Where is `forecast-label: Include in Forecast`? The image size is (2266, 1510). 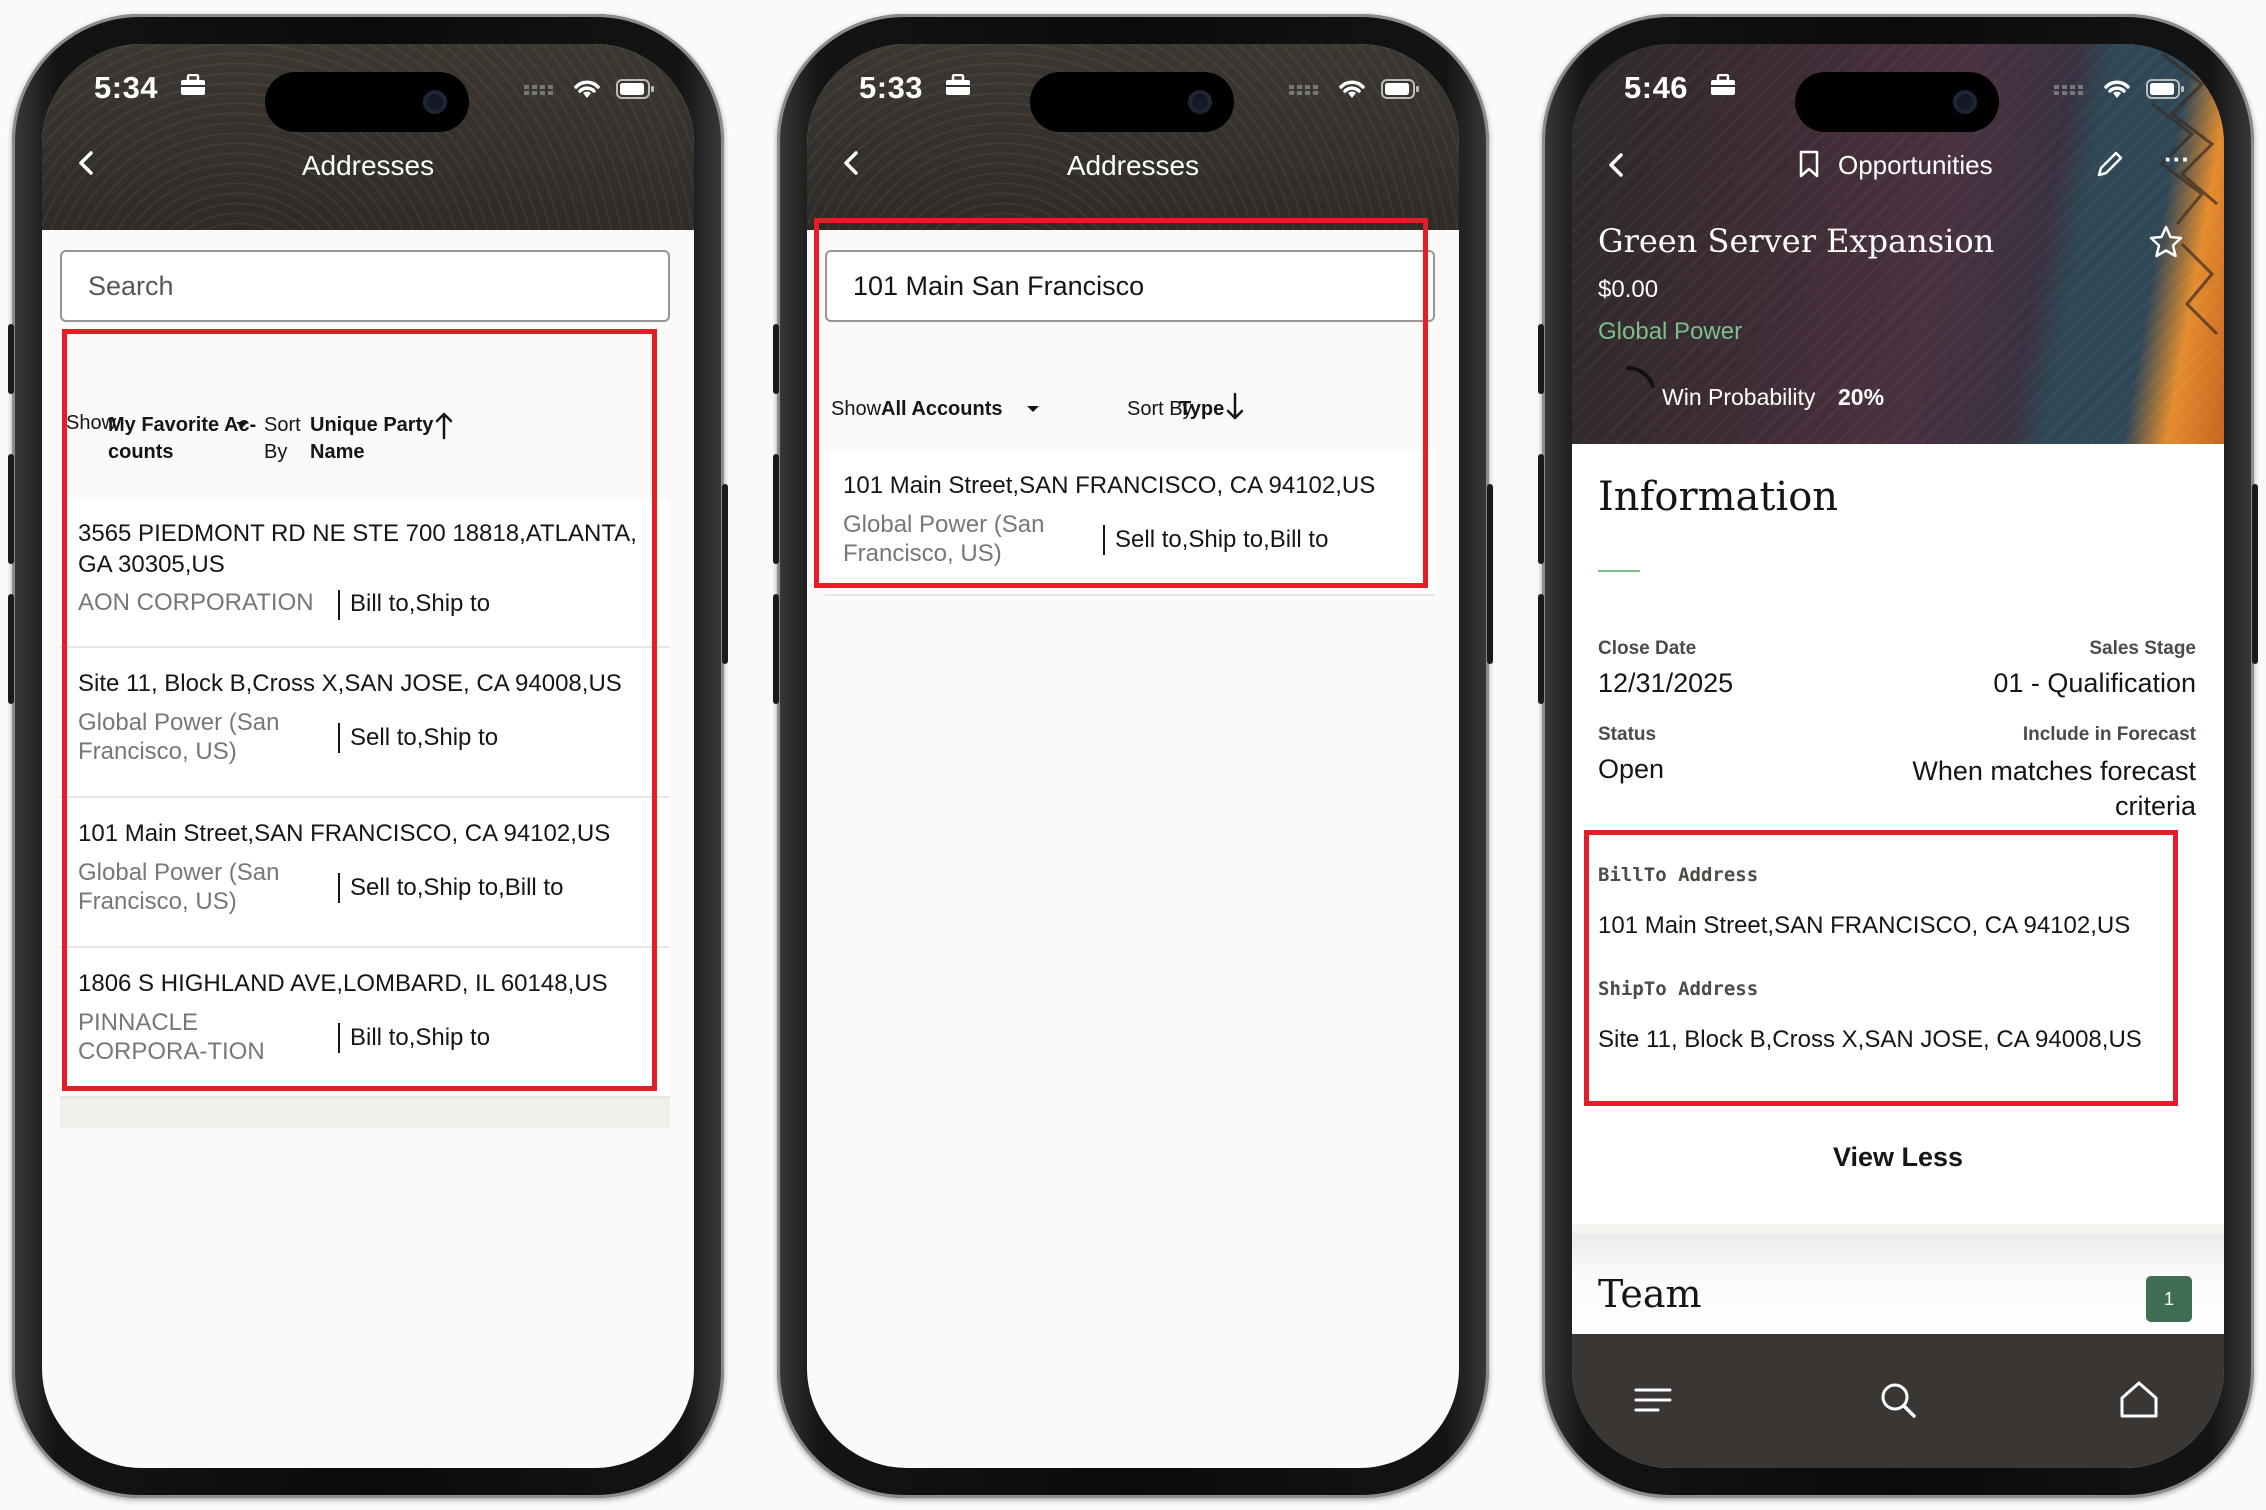 forecast-label: Include in Forecast is located at coordinates (2109, 734).